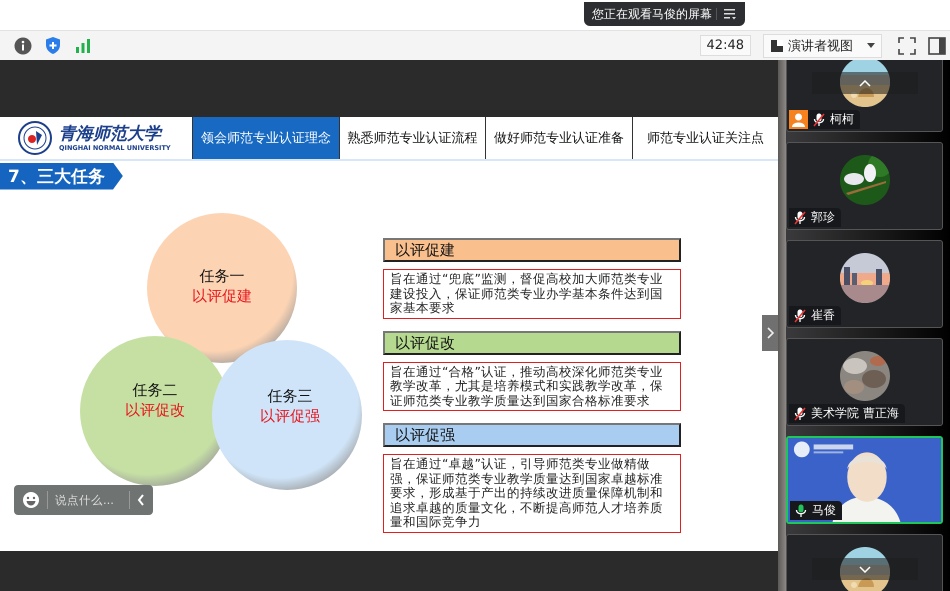 Image resolution: width=950 pixels, height=591 pixels. I want to click on chevron-left-icon, so click(141, 500).